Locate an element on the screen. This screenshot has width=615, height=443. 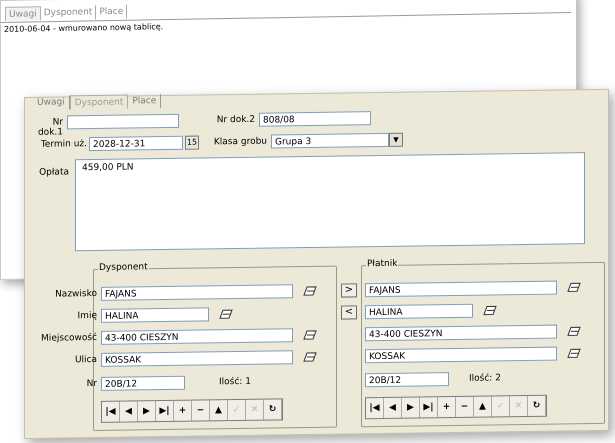
back-tab-strip: Uwagi Dysponent Place is located at coordinates (66, 12).